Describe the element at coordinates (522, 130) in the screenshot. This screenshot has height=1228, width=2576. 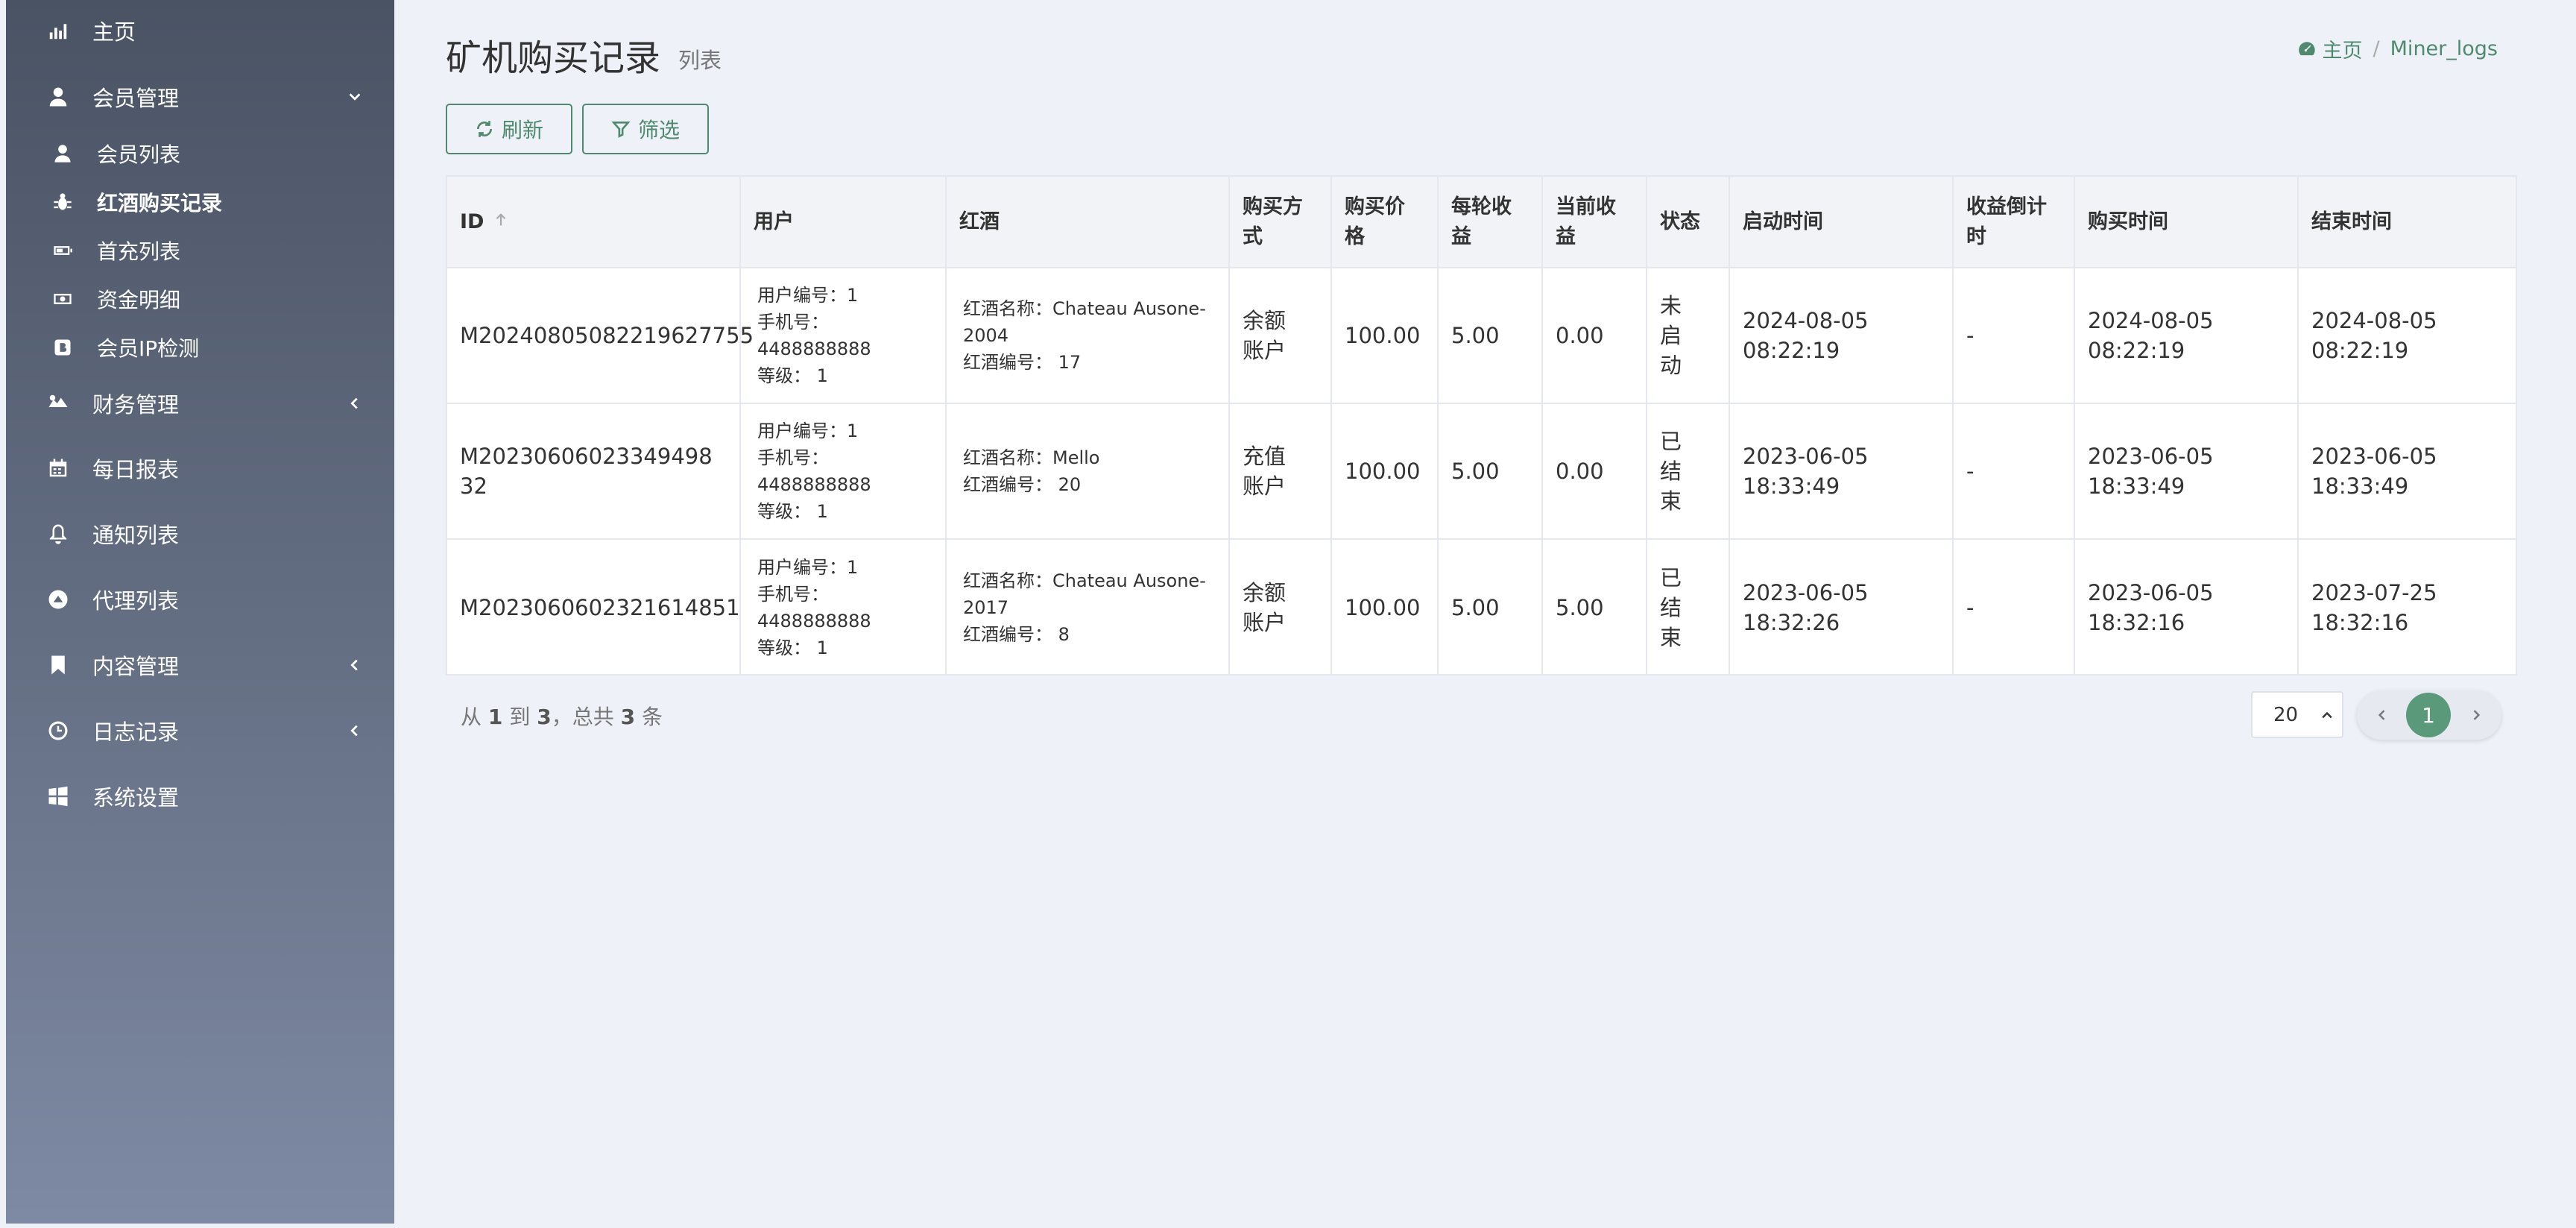
I see `refresh-button-label: 刷新` at that location.